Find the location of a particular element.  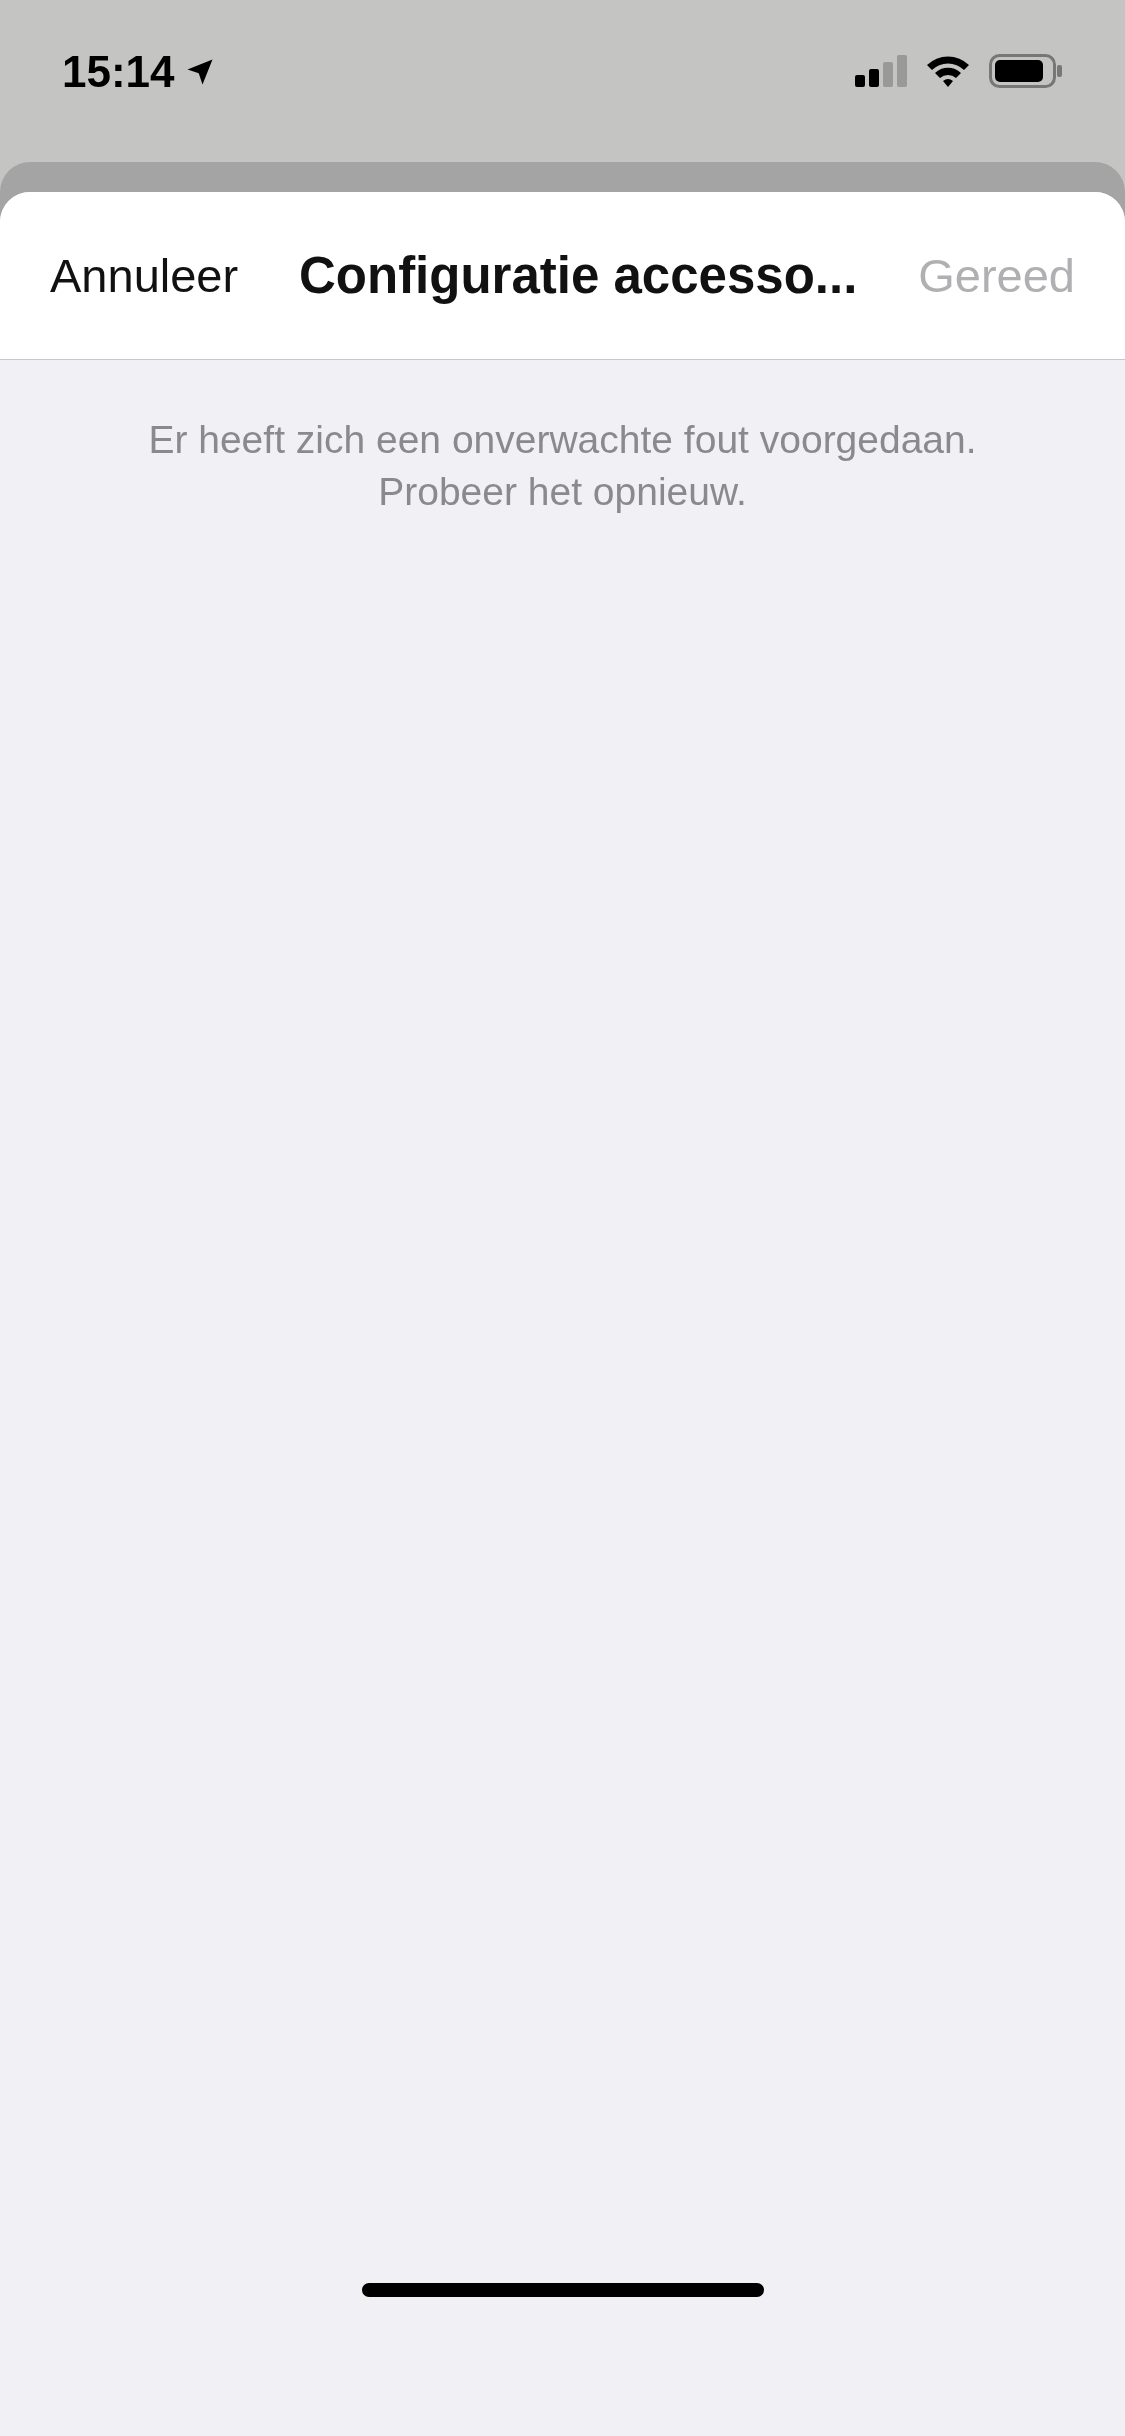

status-time: 15:14 is located at coordinates (118, 72).